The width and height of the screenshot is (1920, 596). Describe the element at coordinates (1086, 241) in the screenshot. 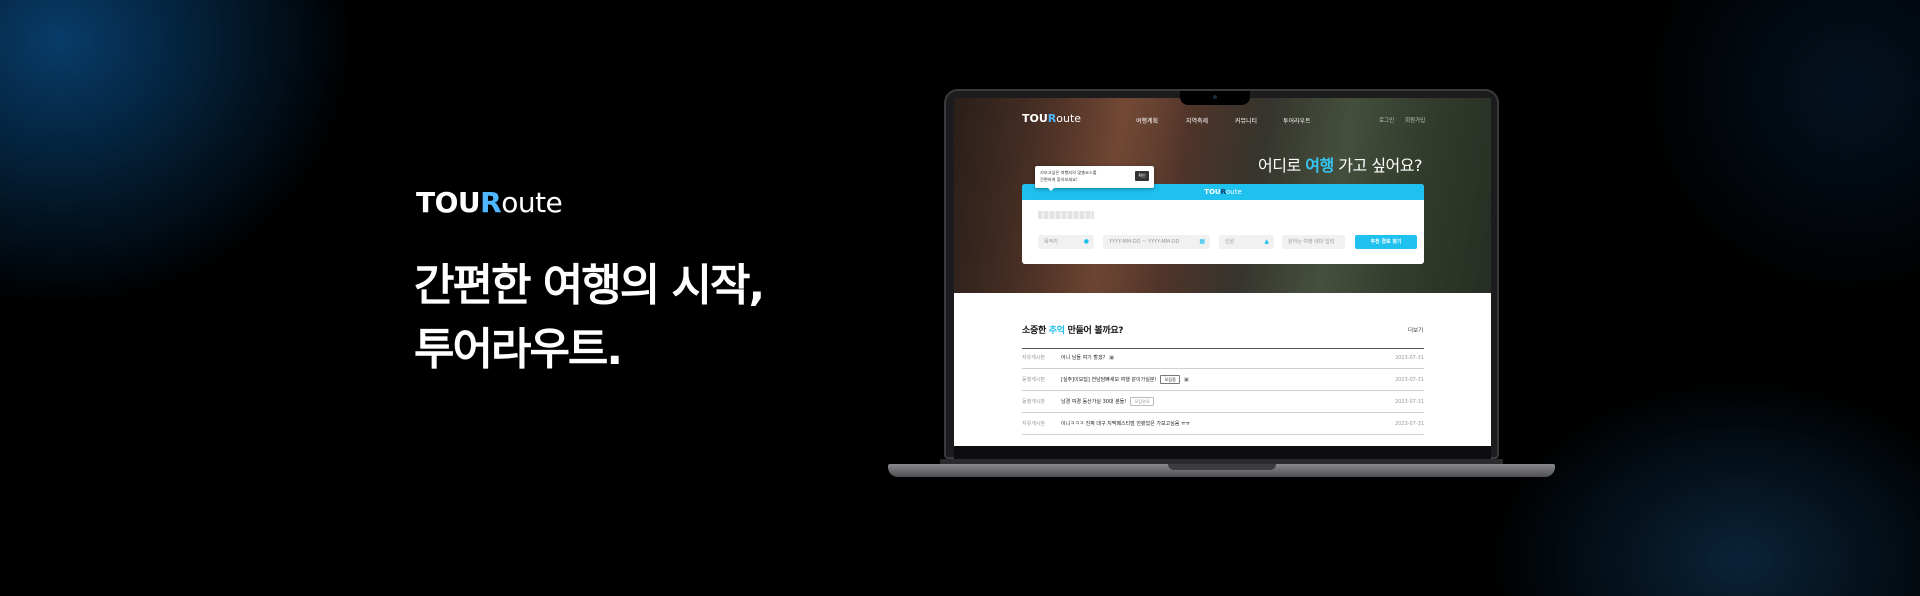

I see `pin-icon: ●` at that location.